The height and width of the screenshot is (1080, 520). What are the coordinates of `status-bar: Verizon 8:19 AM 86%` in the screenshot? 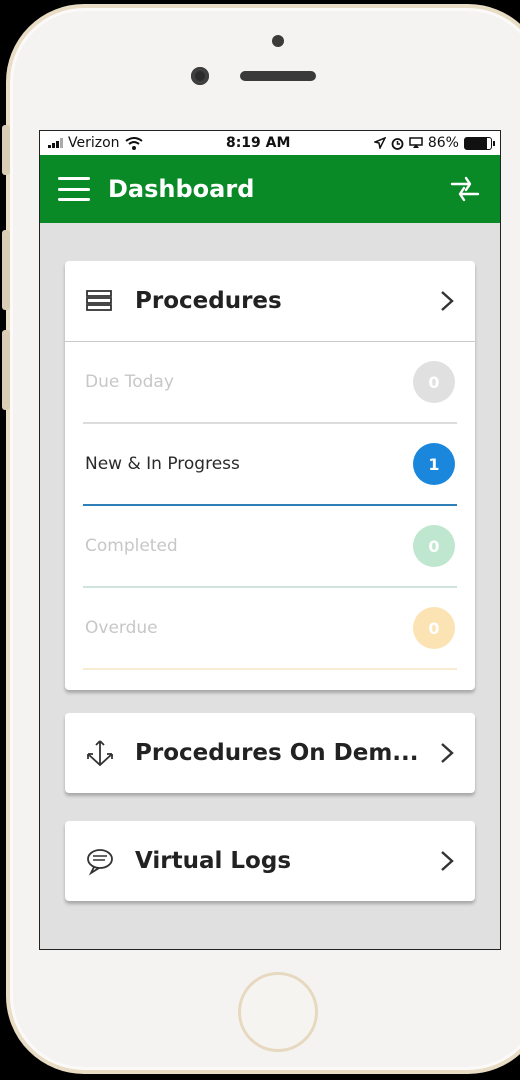 It's located at (270, 143).